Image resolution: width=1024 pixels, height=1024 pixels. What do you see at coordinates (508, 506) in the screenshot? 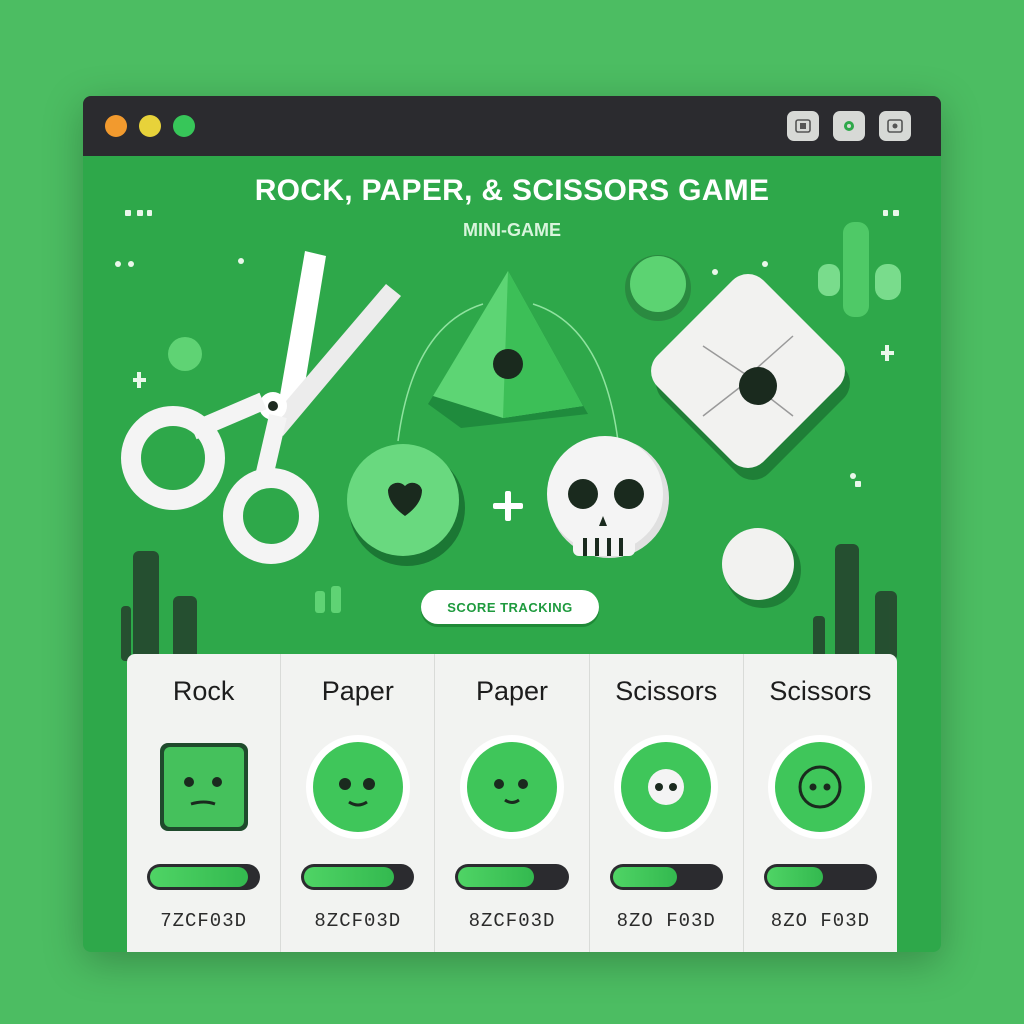
I see `plus-icon` at bounding box center [508, 506].